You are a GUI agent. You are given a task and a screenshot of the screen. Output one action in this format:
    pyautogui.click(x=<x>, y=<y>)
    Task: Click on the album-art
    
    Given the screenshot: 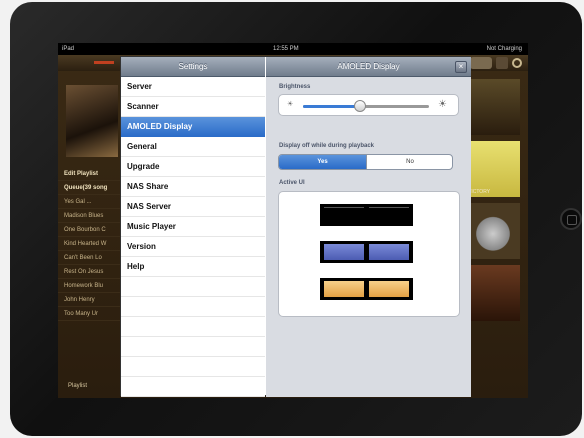 What is the action you would take?
    pyautogui.click(x=92, y=121)
    